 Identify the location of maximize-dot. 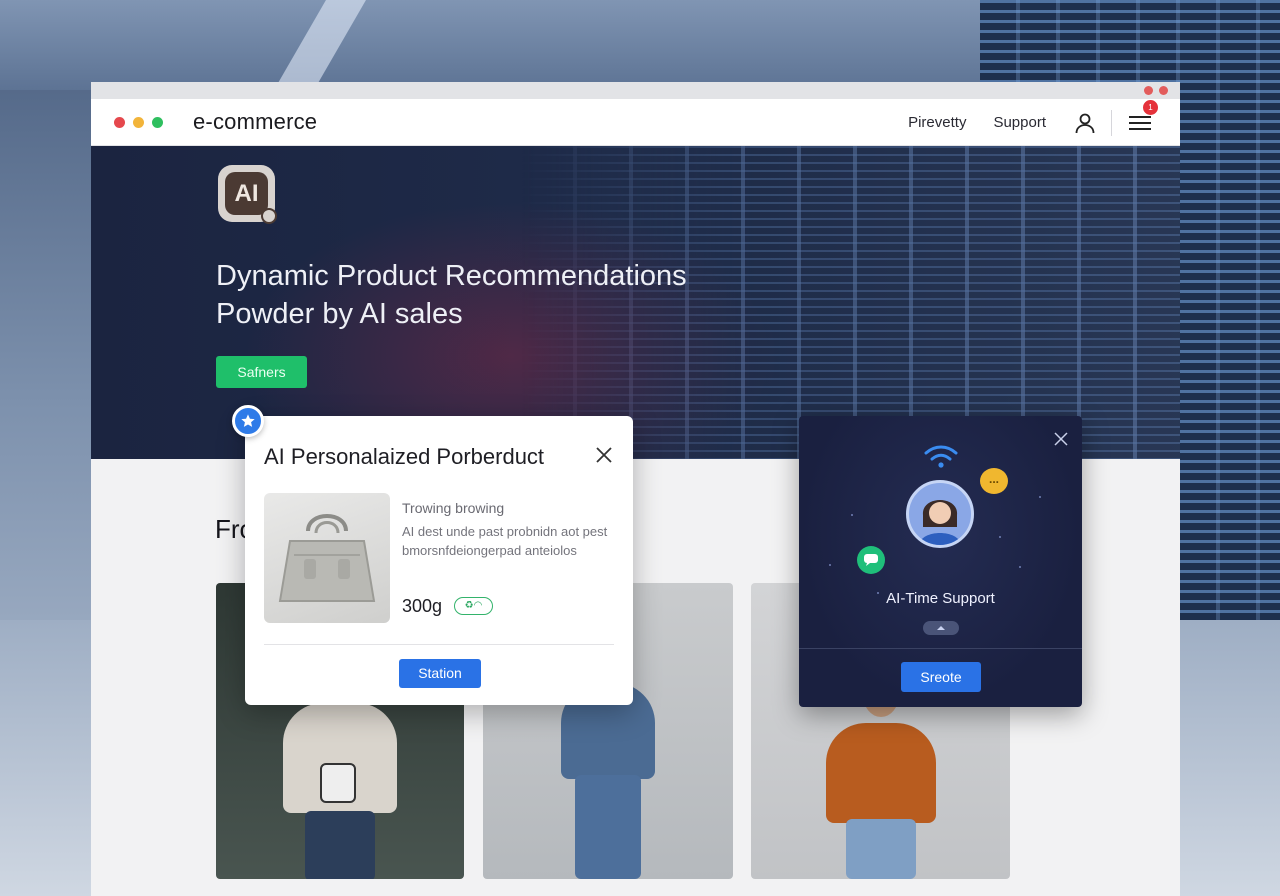
(157, 122).